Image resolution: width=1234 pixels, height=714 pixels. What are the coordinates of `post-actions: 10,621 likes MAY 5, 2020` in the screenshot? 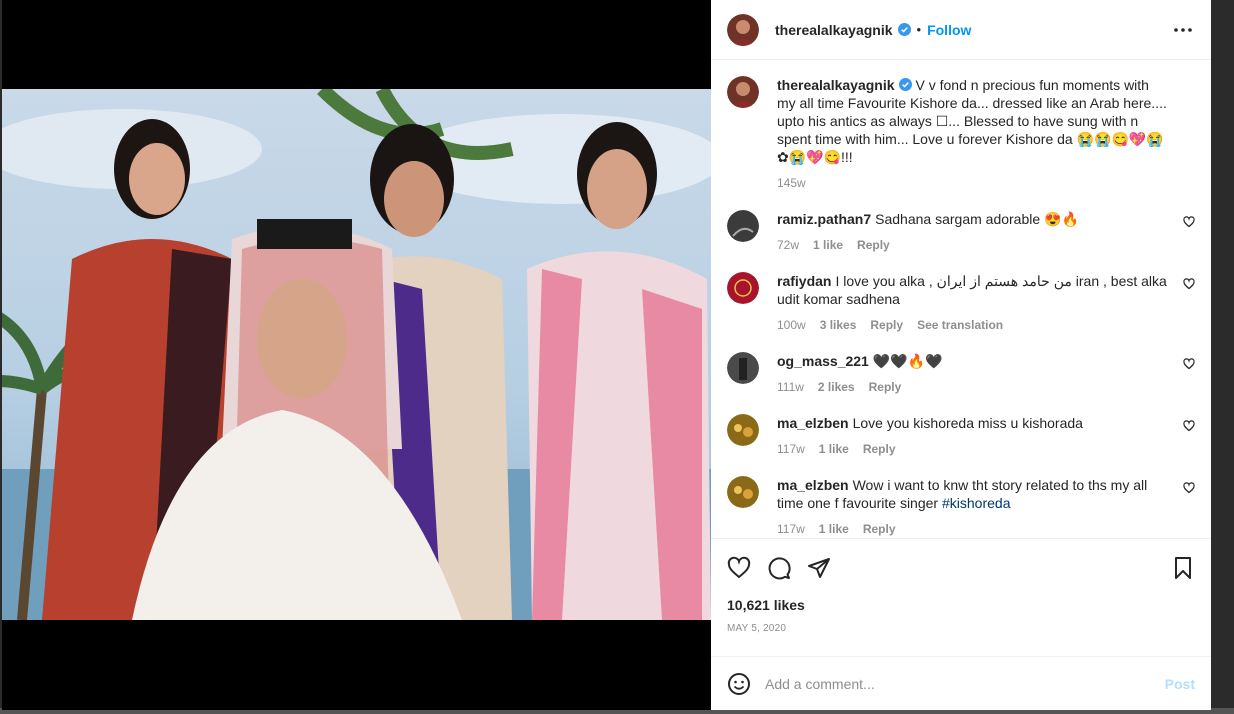 It's located at (961, 597).